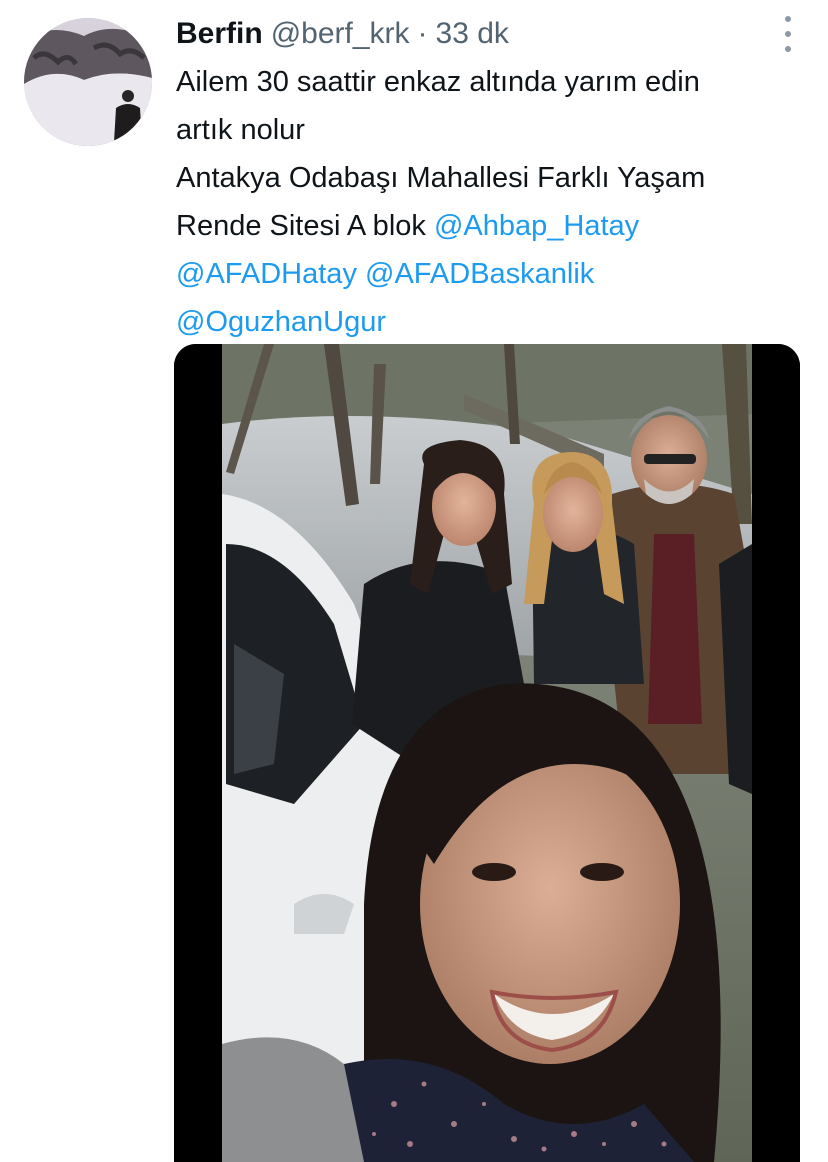 This screenshot has width=828, height=1162. I want to click on timestamp: 33 dk, so click(472, 34).